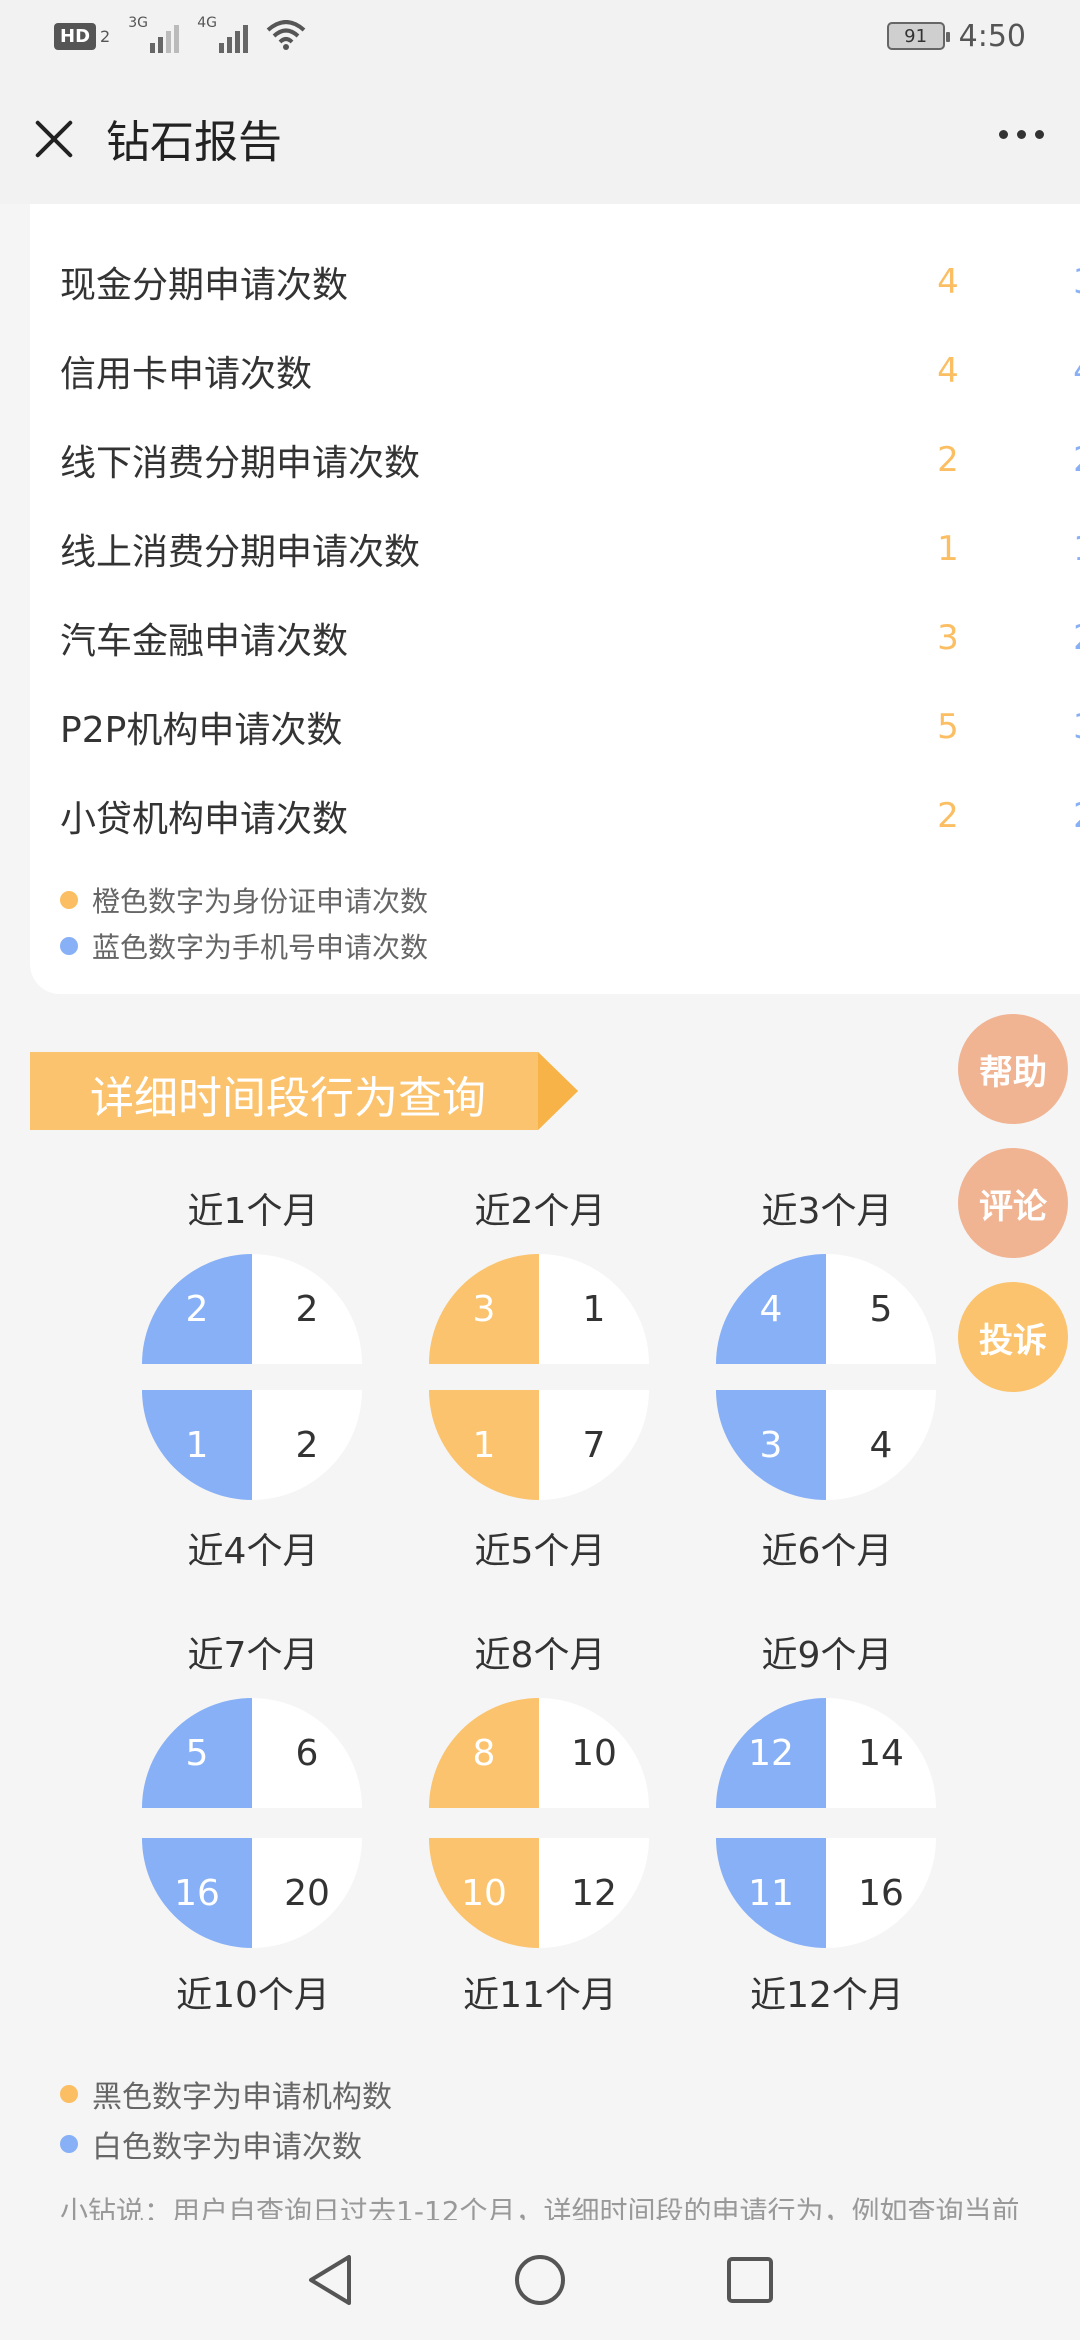  Describe the element at coordinates (253, 1655) in the screenshot. I see `period-label-top: 近7个月` at that location.